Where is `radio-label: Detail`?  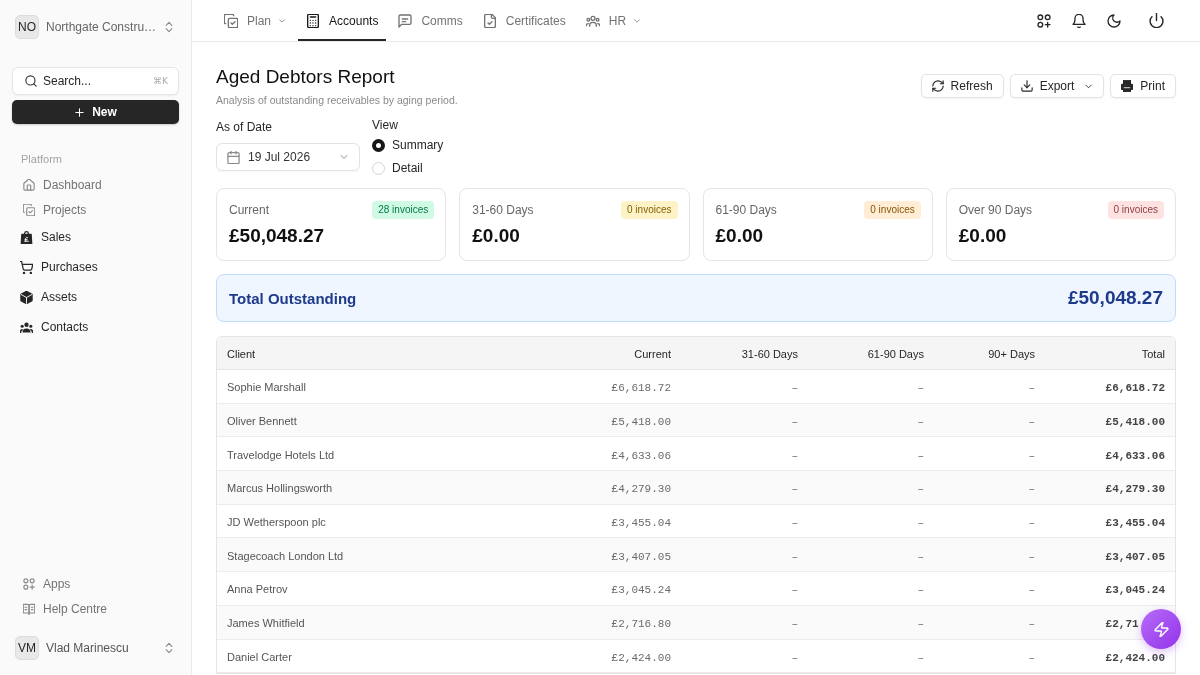
radio-label: Detail is located at coordinates (407, 168).